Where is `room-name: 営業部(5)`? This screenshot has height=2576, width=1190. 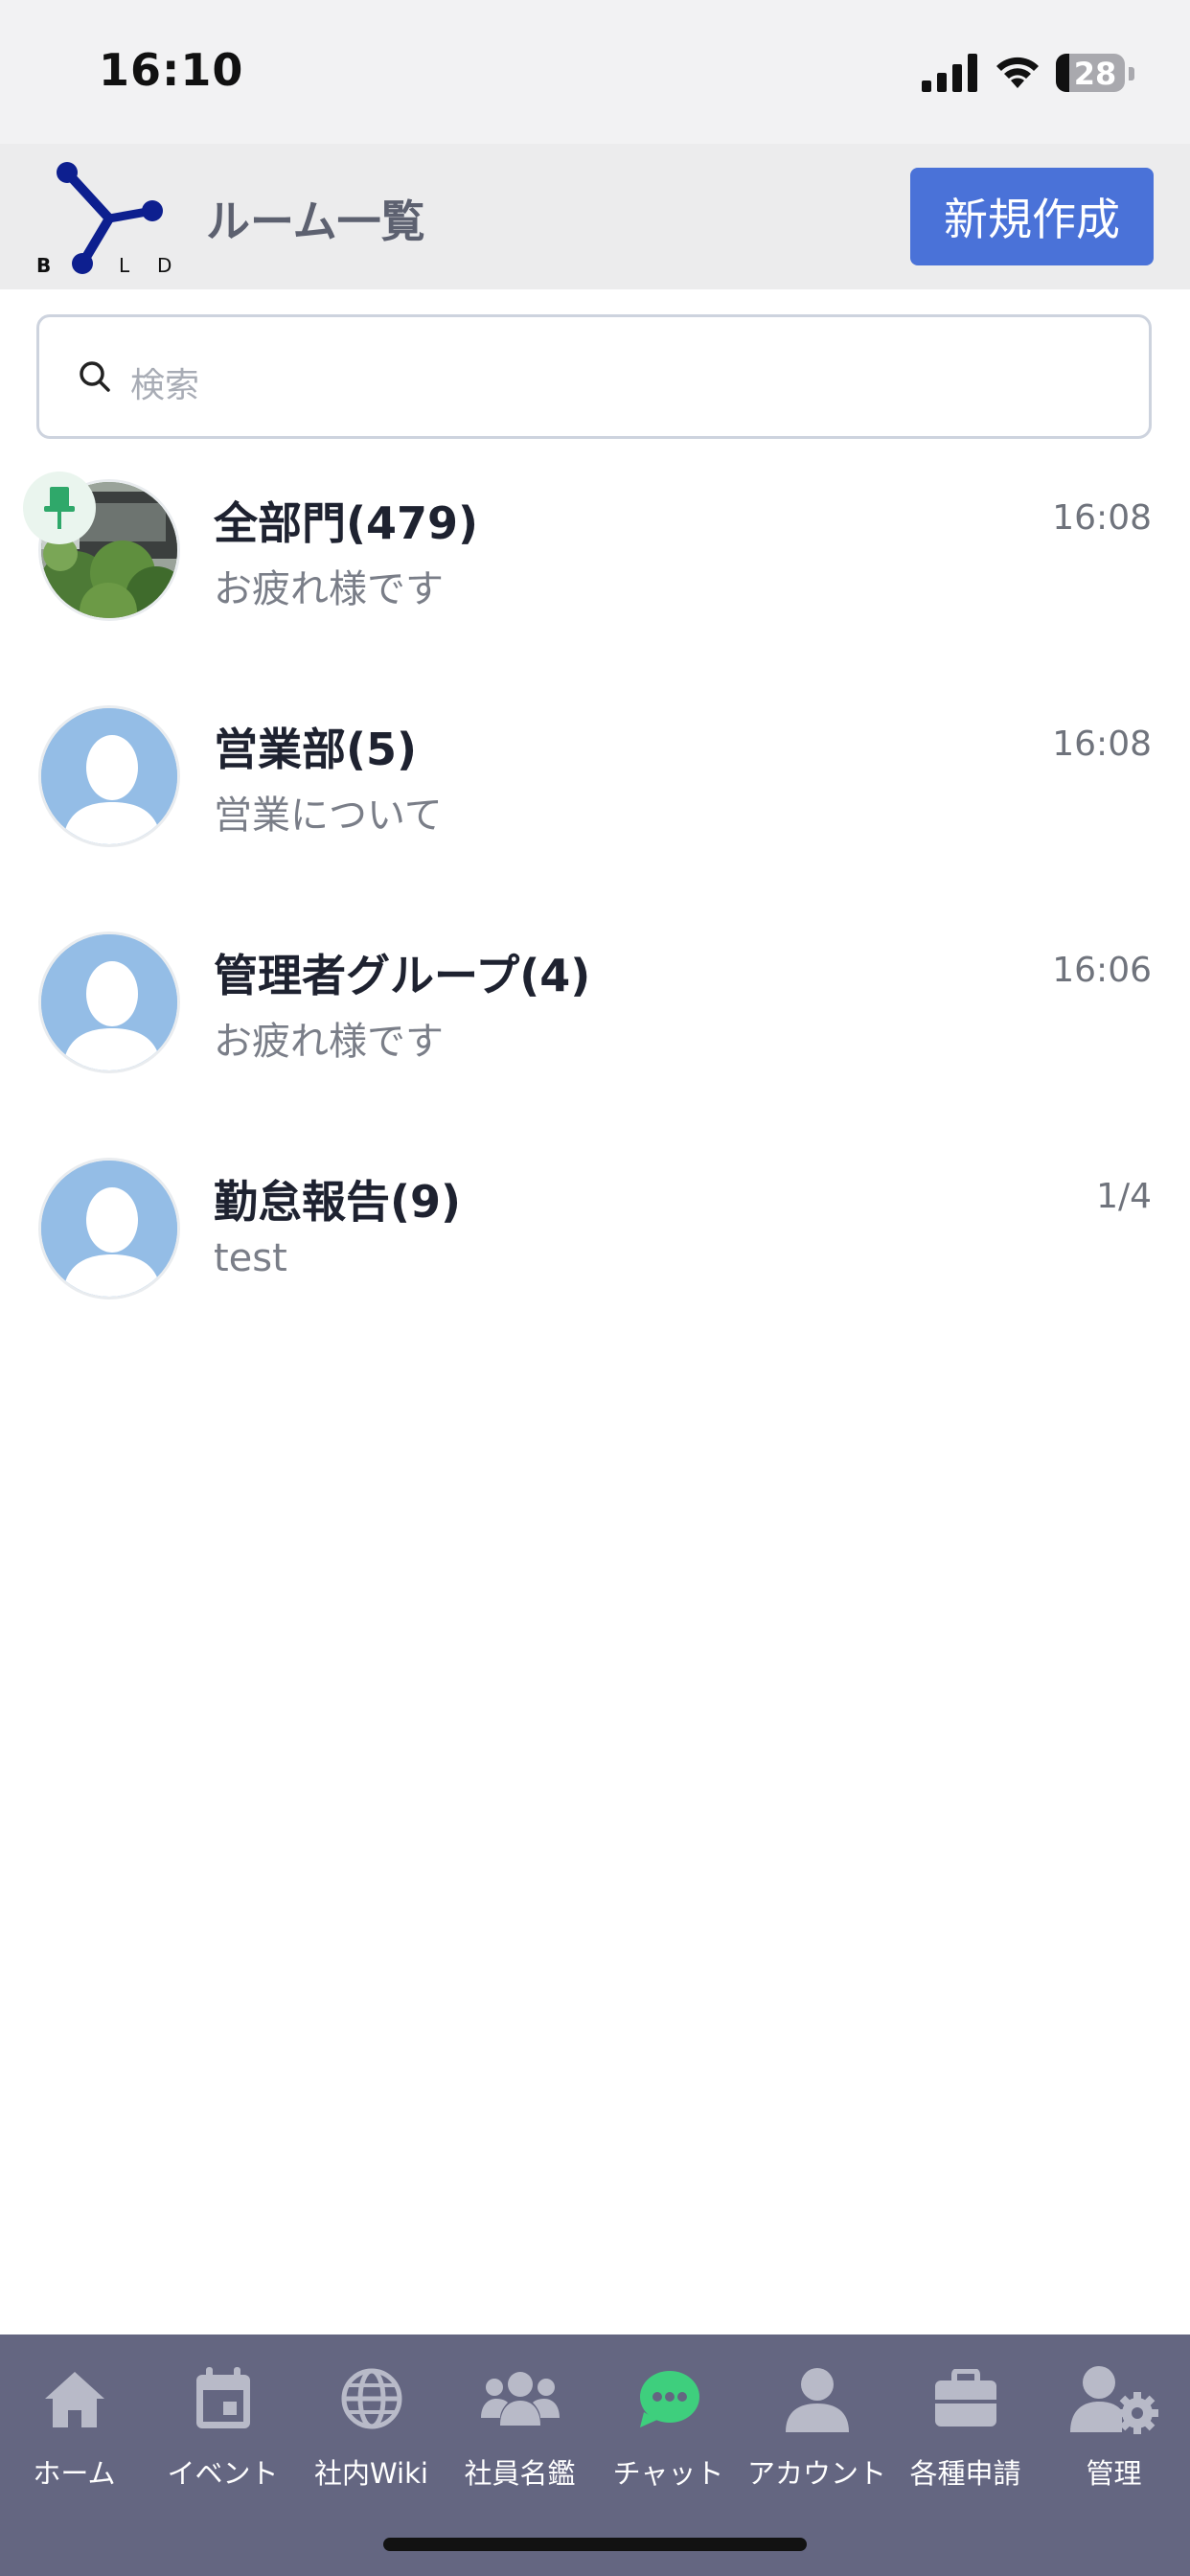 room-name: 営業部(5) is located at coordinates (316, 749).